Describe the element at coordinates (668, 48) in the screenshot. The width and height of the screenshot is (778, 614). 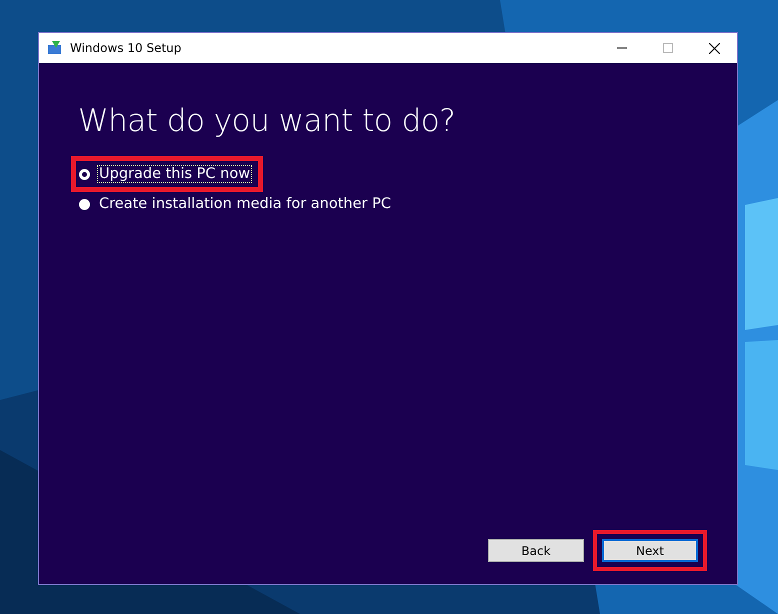
I see `maximize-icon` at that location.